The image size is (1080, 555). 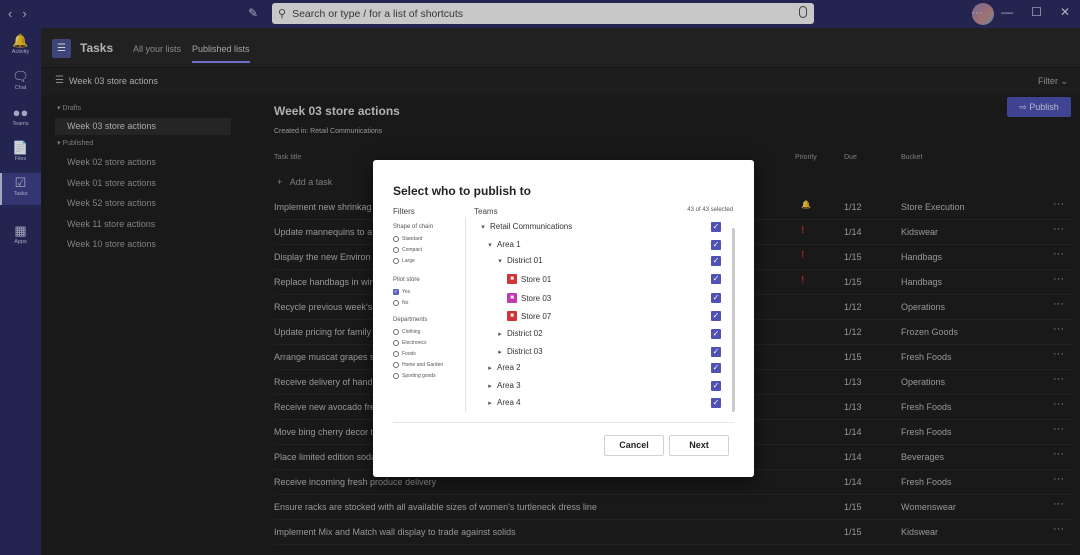 I want to click on filter-option: Compact, so click(x=407, y=250).